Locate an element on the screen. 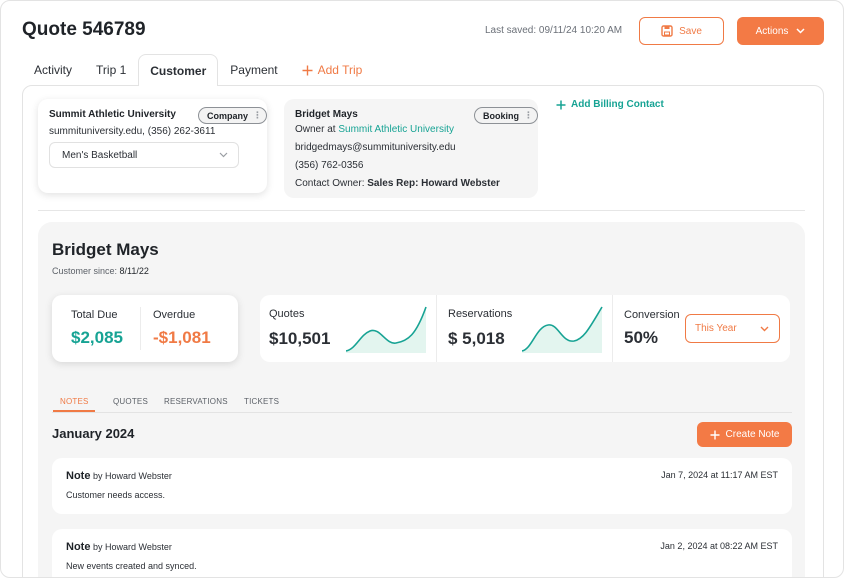 The image size is (844, 578). tab-payment: Payment is located at coordinates (253, 70).